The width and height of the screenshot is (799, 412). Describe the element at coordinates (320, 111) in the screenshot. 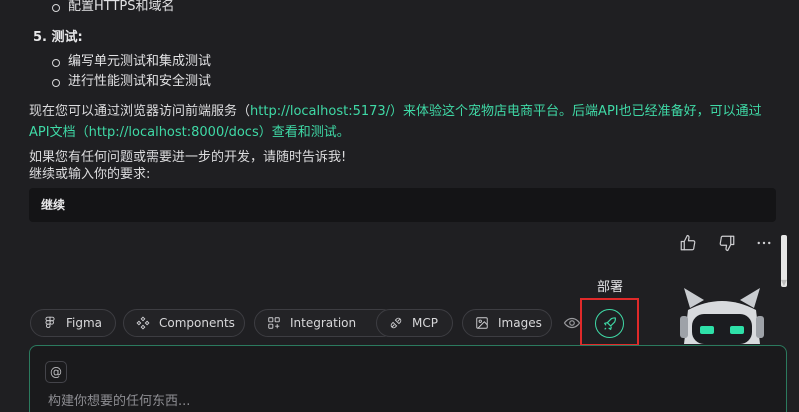

I see `frontend-link: http://localhost:5173/` at that location.